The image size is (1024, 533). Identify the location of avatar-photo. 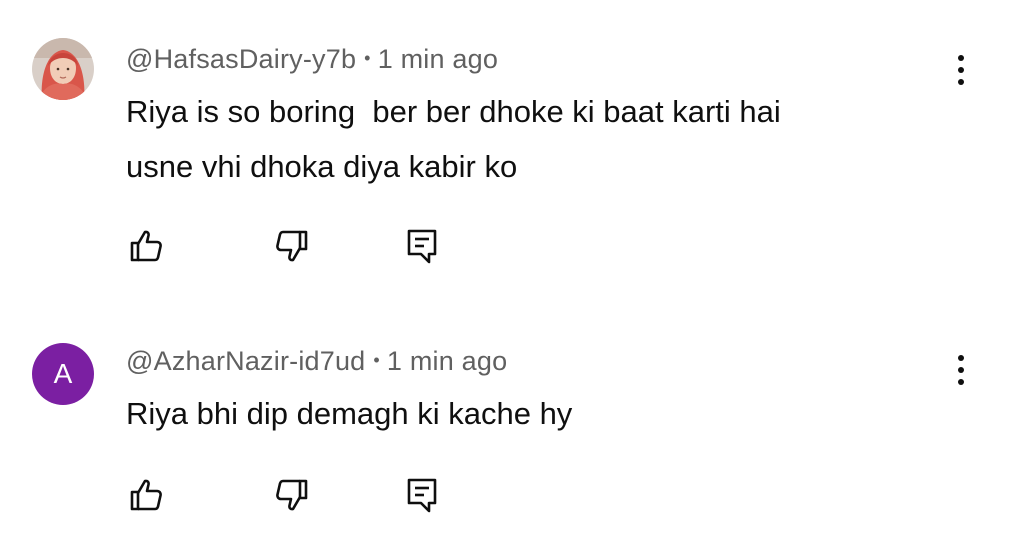
(63, 69).